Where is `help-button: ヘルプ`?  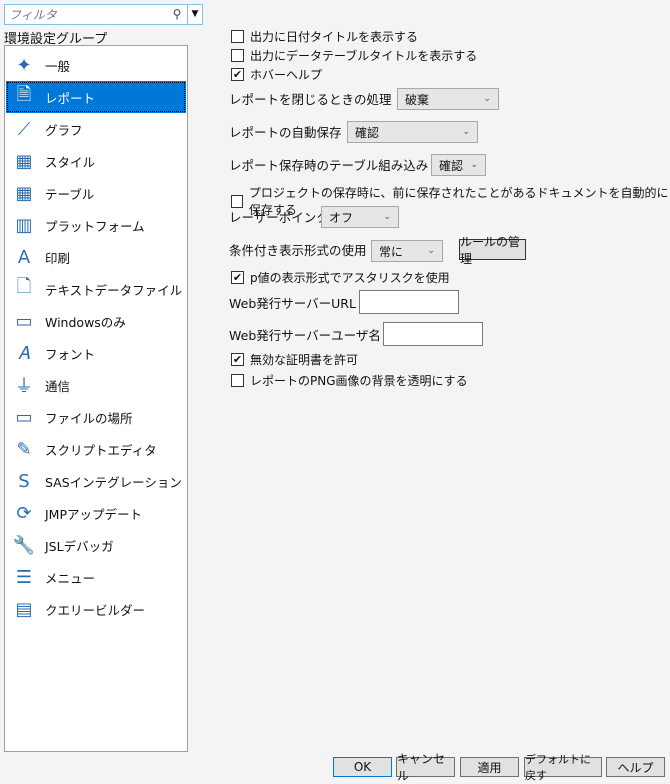
help-button: ヘルプ is located at coordinates (635, 767).